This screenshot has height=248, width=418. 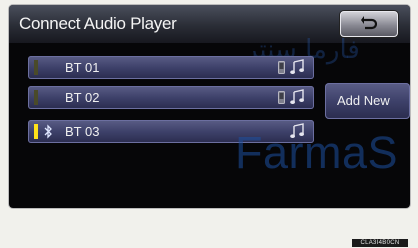 What do you see at coordinates (82, 131) in the screenshot?
I see `device-name: BT 03` at bounding box center [82, 131].